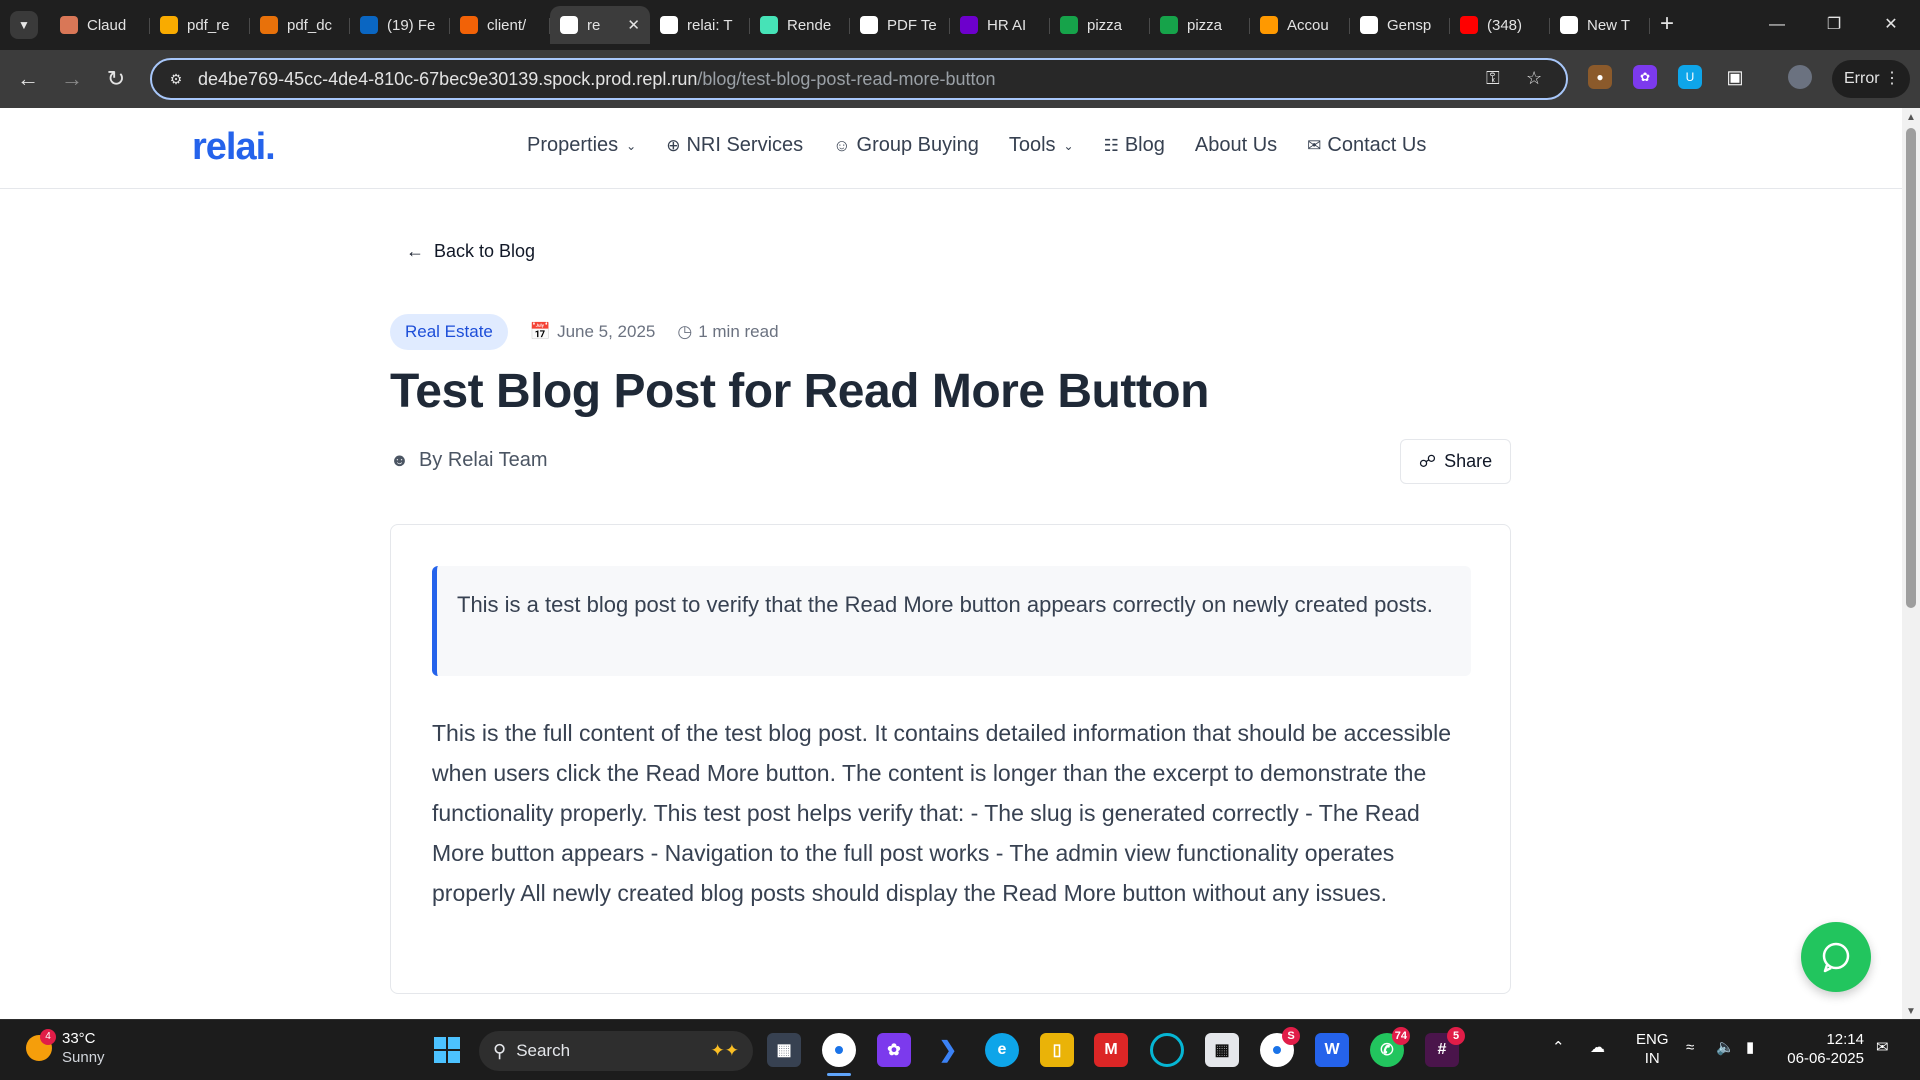 The image size is (1920, 1080). Describe the element at coordinates (107, 25) in the screenshot. I see `browser-tab-title: Claud` at that location.